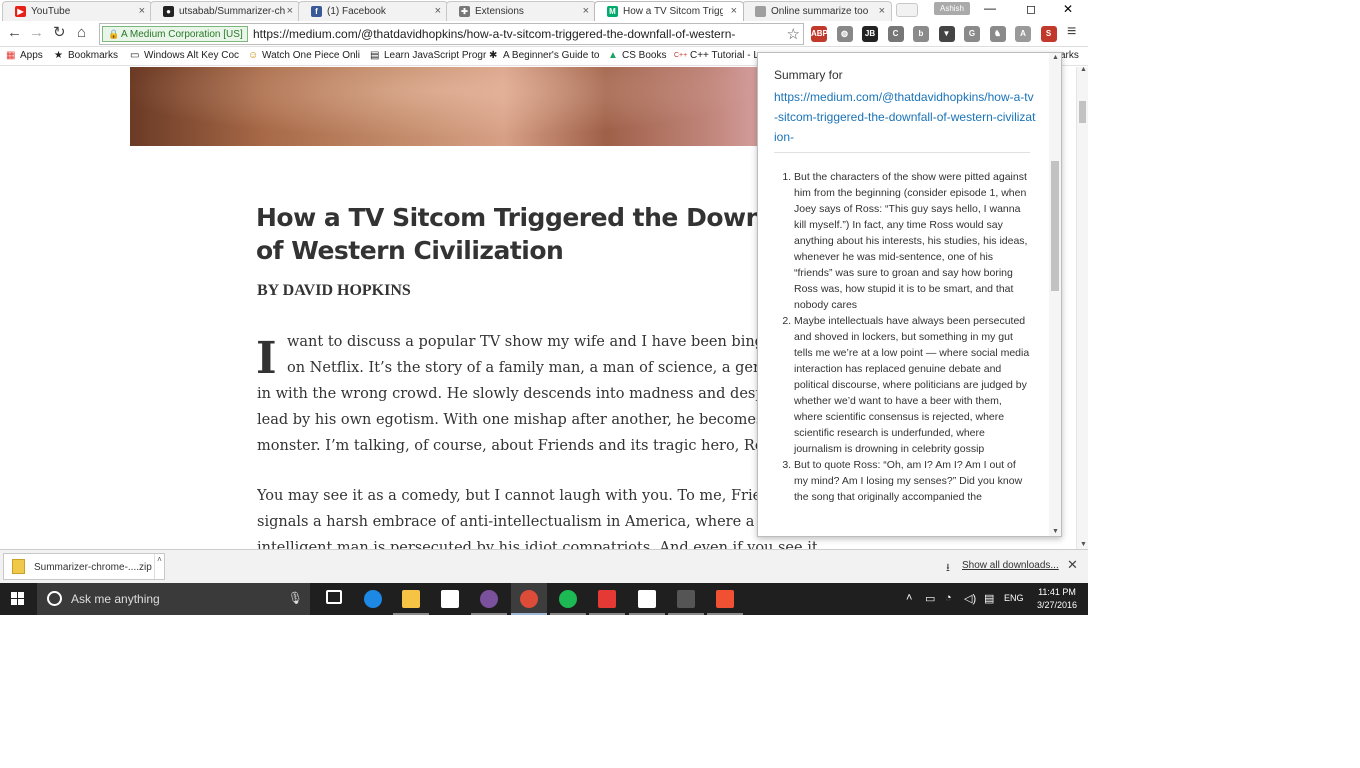 The image size is (1360, 768). I want to click on bookmark-cs-books: ▲ CS Books, so click(637, 55).